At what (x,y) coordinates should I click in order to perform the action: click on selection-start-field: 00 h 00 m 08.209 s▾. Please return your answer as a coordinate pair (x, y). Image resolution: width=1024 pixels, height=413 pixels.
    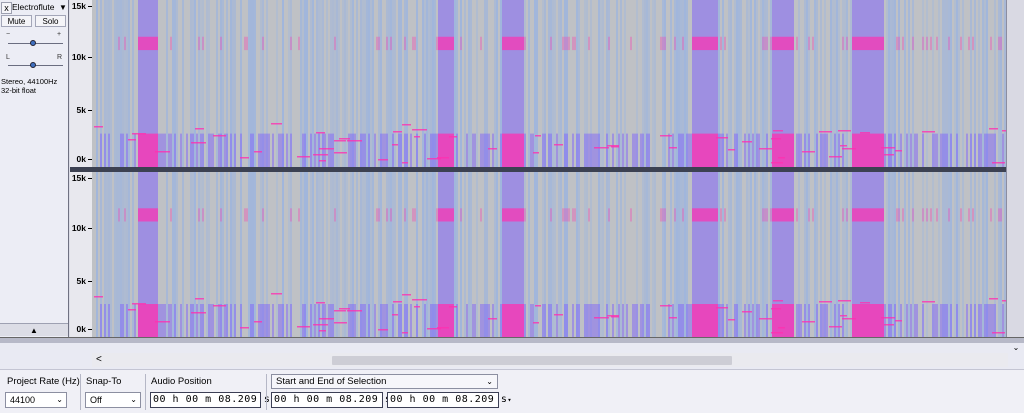
    Looking at the image, I should click on (333, 400).